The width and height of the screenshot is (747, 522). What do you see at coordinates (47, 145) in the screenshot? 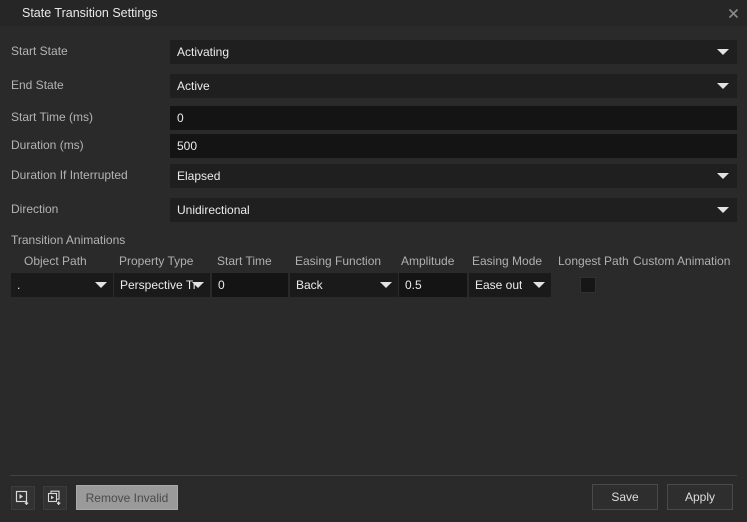
I see `label-duration: Duration (ms)` at bounding box center [47, 145].